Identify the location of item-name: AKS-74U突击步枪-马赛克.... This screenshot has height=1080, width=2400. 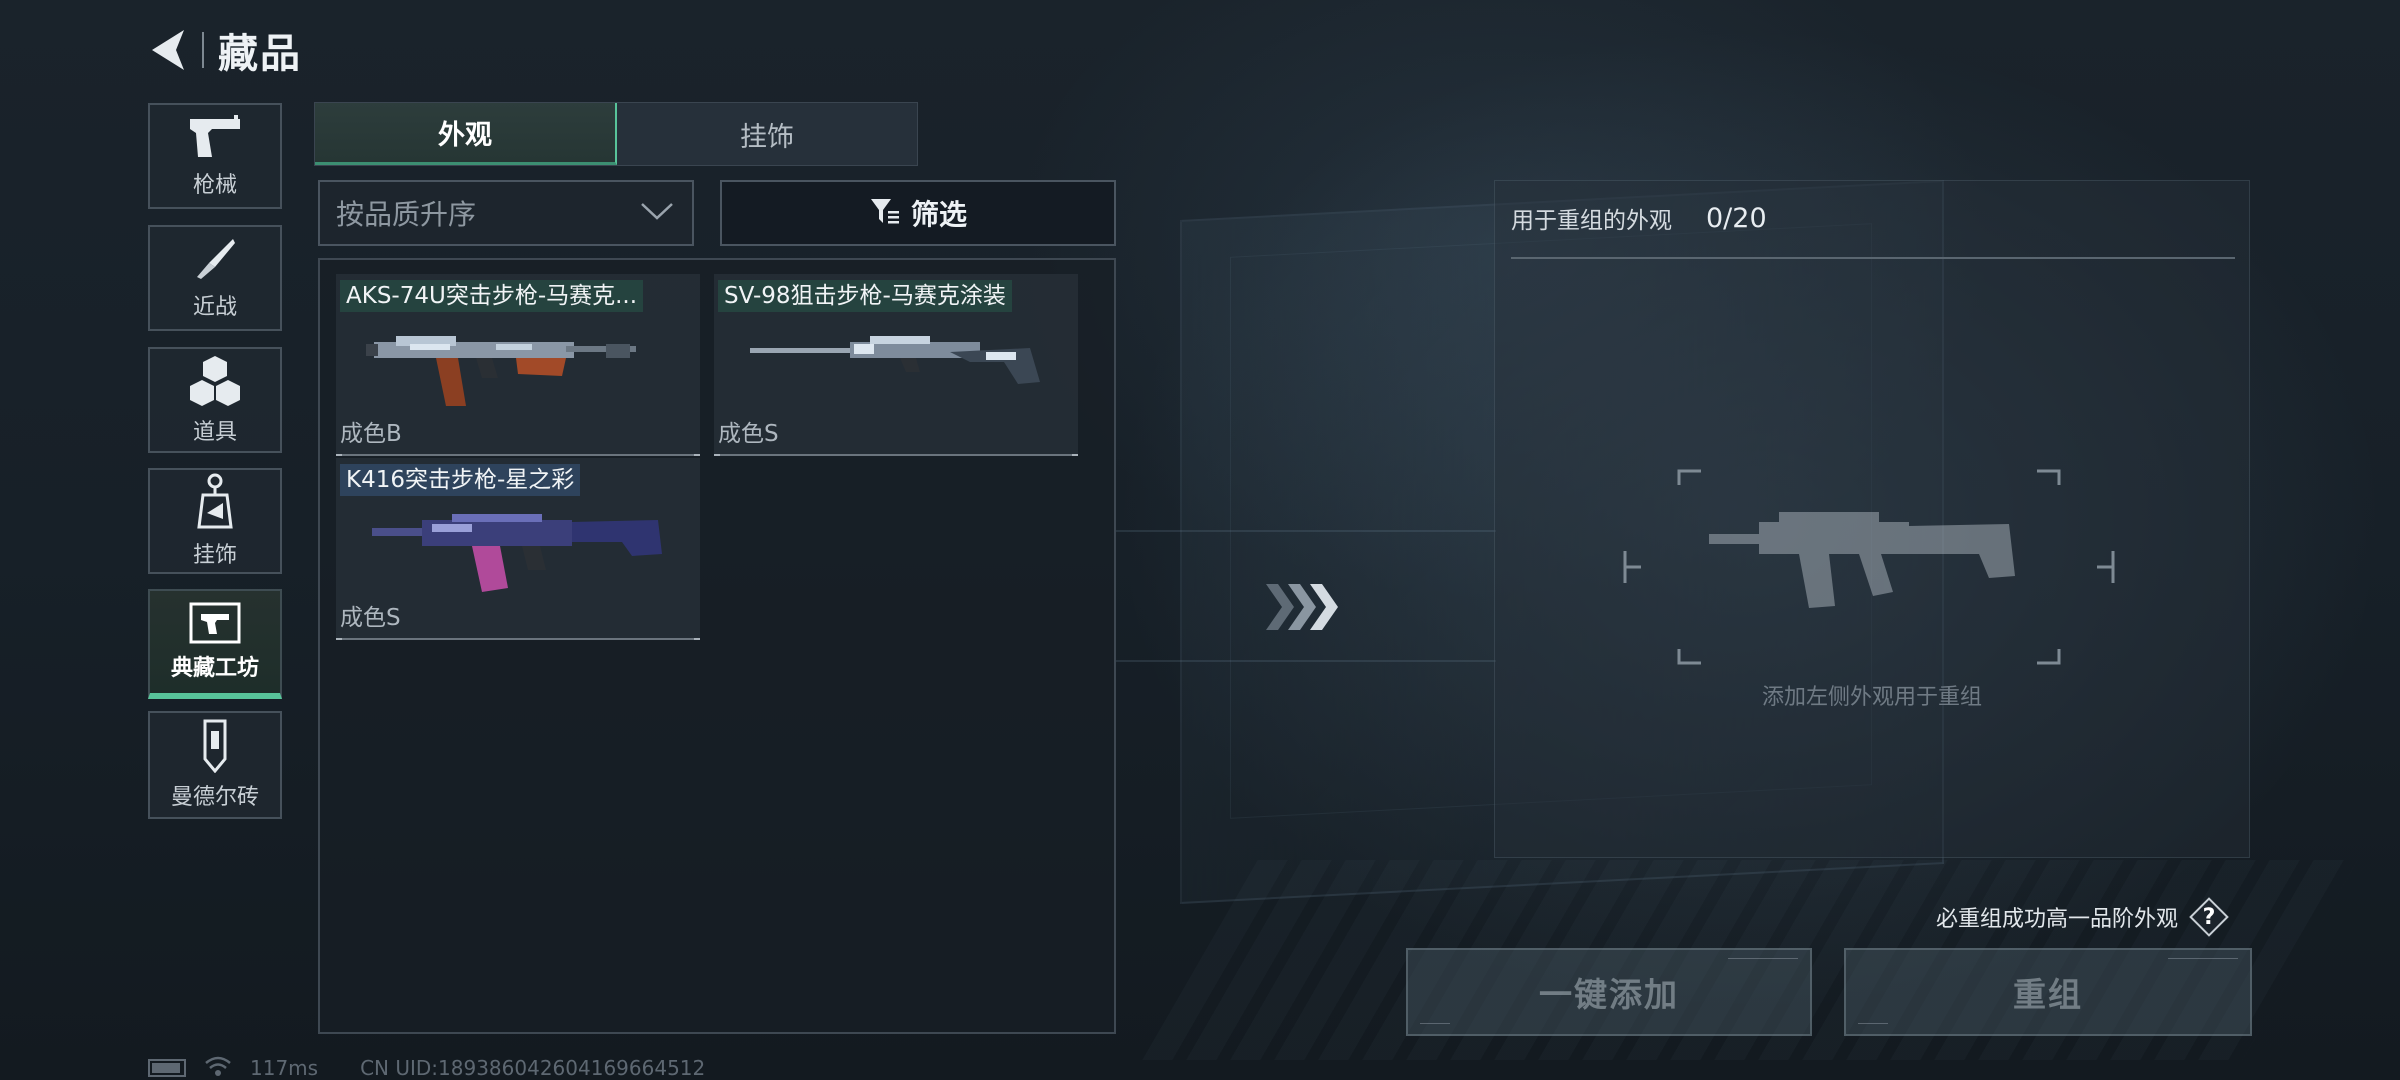
(492, 296).